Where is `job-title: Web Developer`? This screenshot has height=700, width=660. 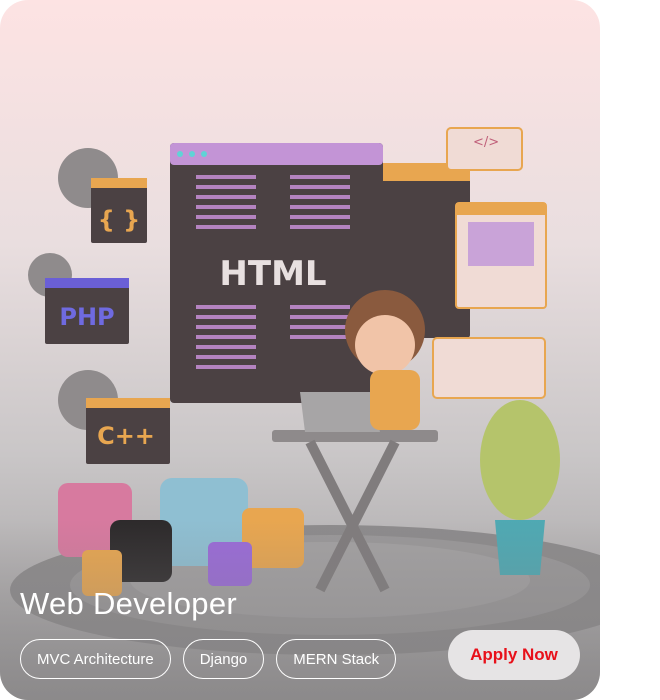 job-title: Web Developer is located at coordinates (128, 603).